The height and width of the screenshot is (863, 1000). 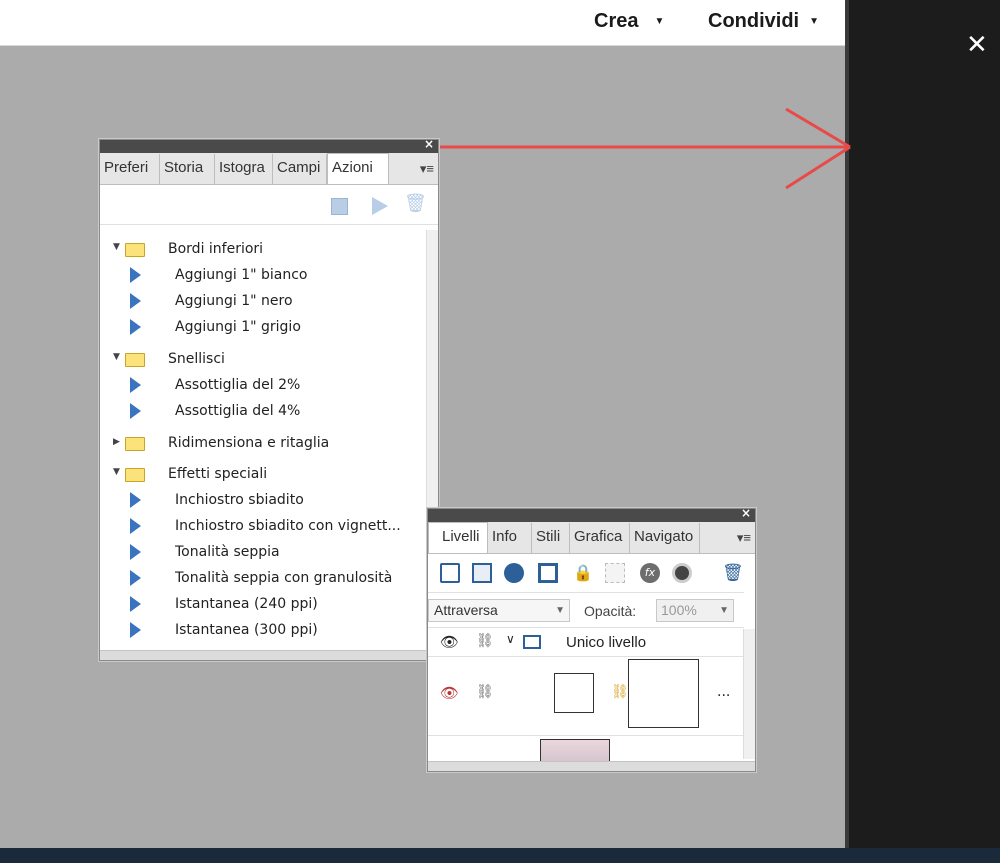 I want to click on tab-azioni: Azioni, so click(x=358, y=168).